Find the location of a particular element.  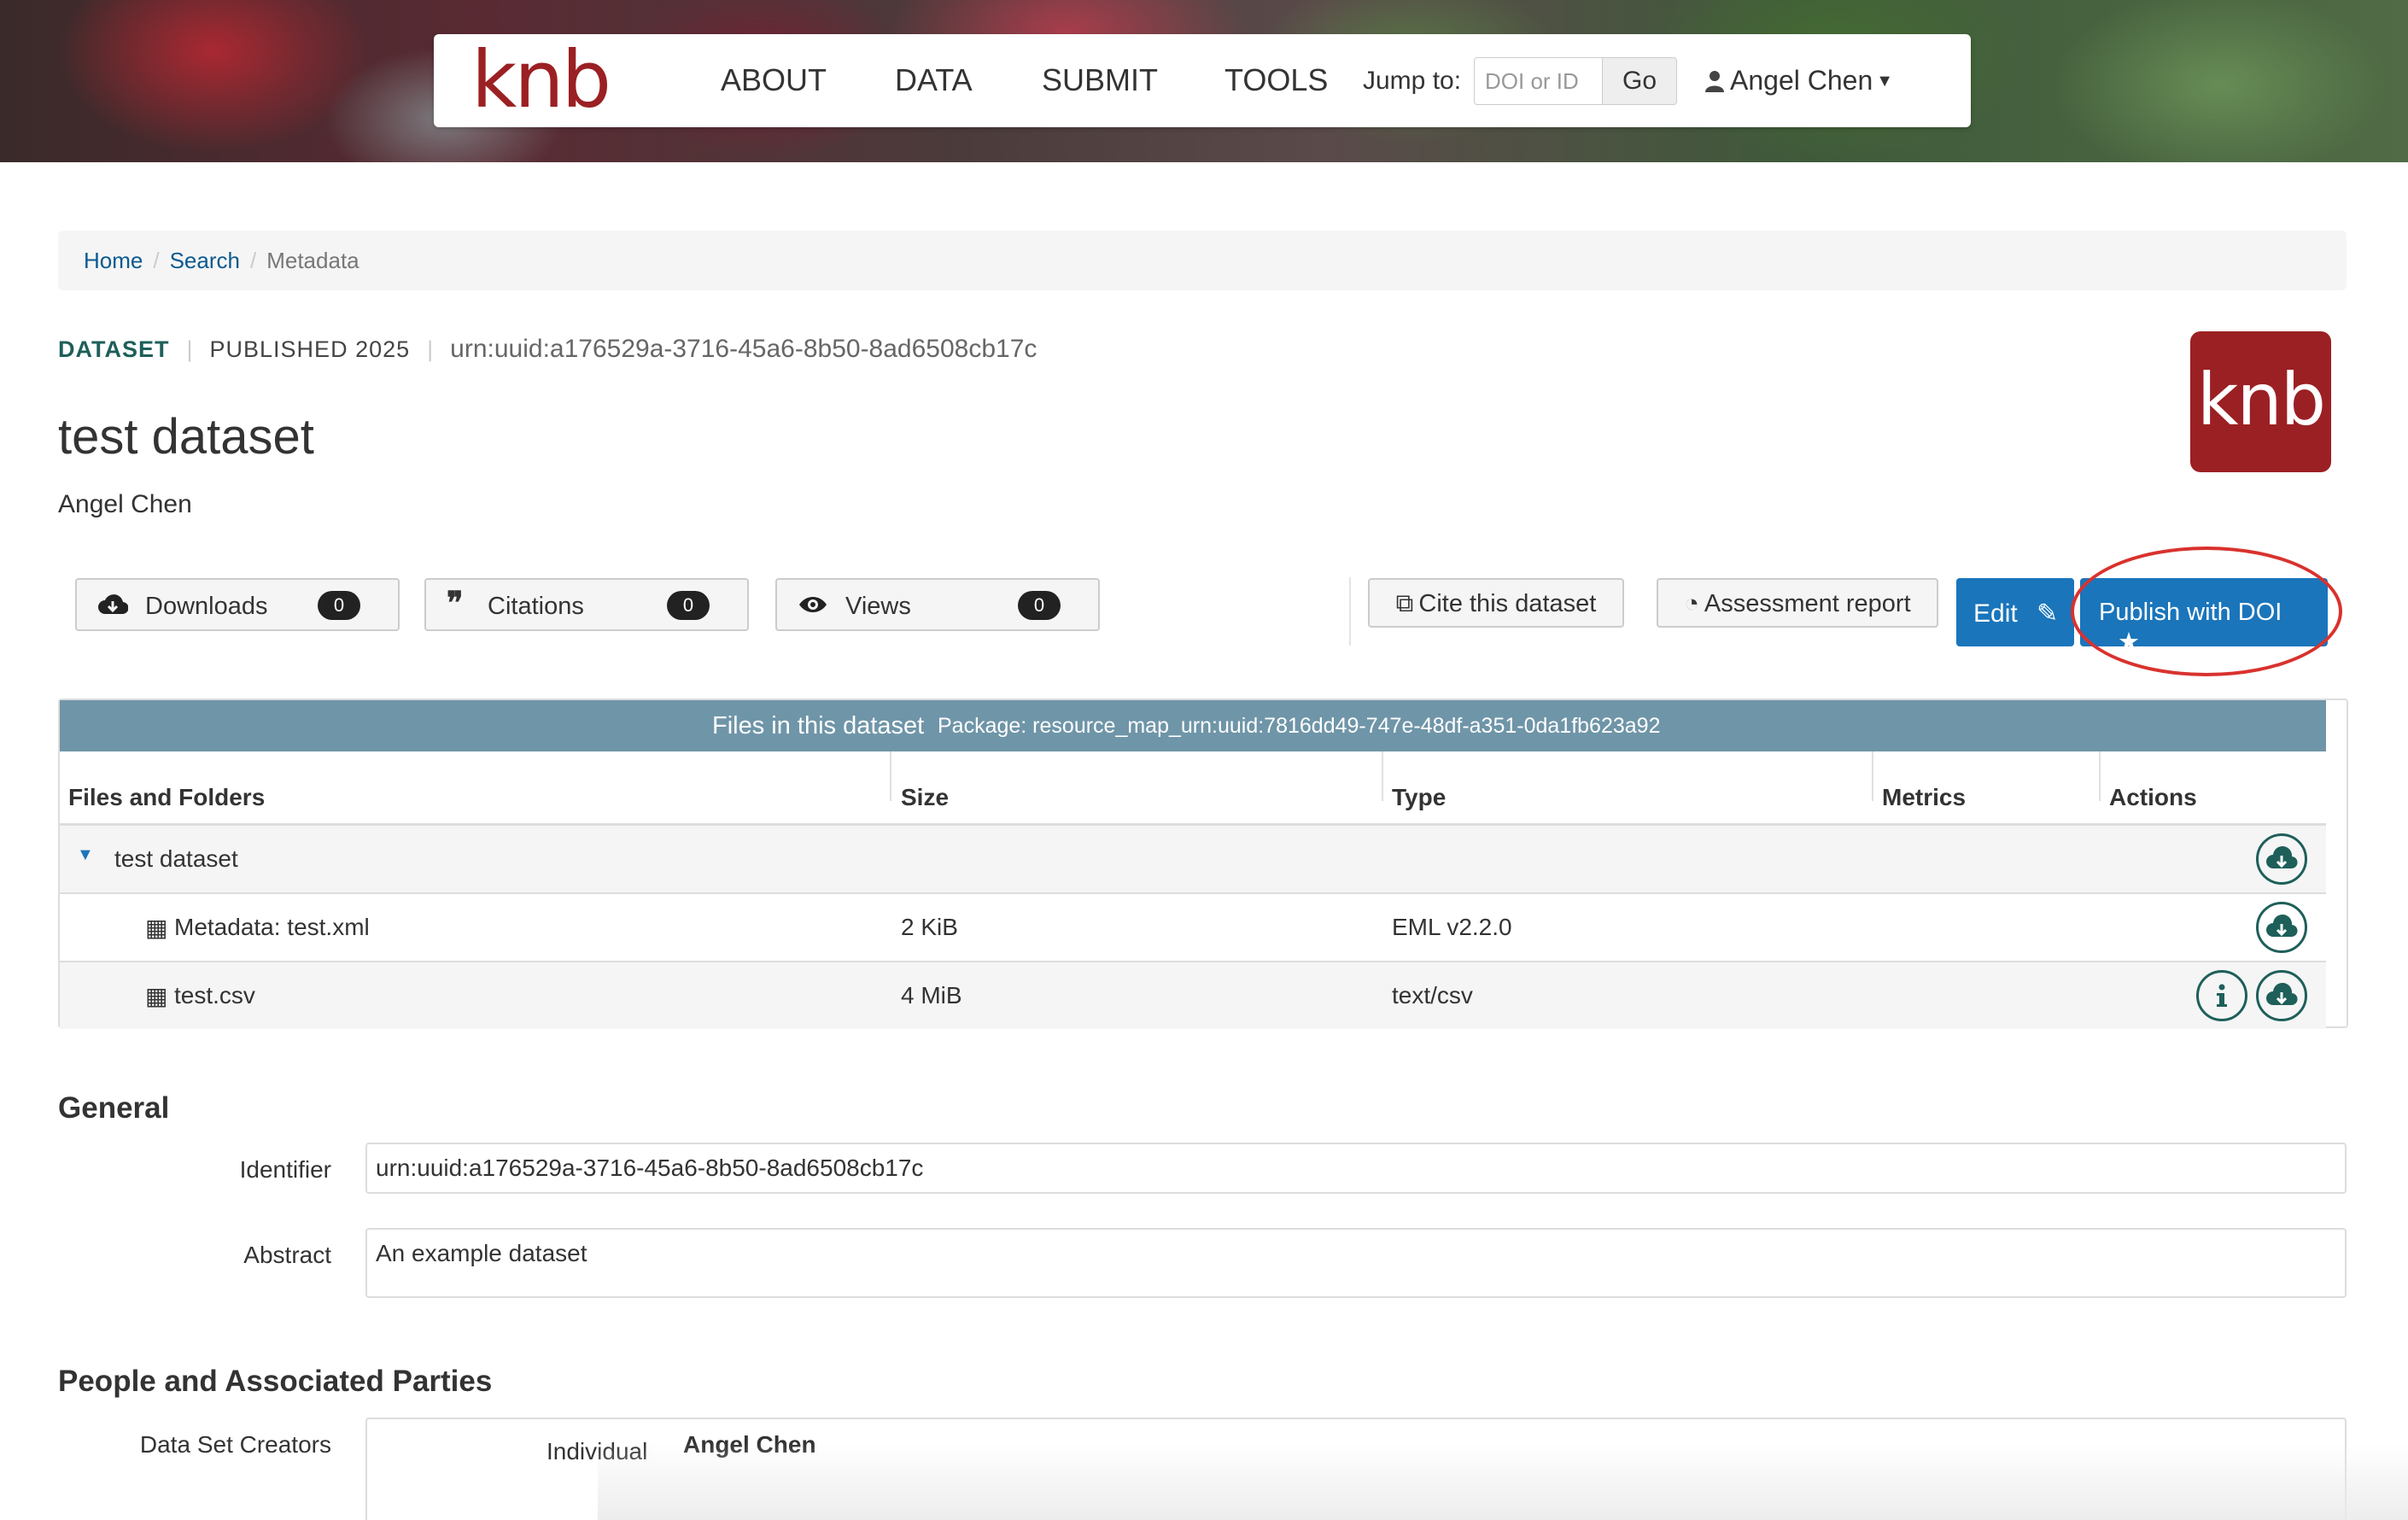

assessment-report-button: ◔ Assessment report is located at coordinates (1797, 603).